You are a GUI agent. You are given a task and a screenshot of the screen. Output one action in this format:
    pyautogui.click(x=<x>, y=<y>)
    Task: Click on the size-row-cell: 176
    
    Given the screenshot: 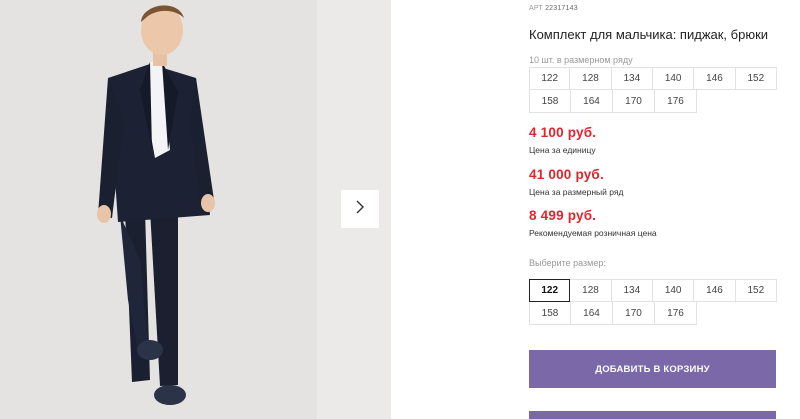 What is the action you would take?
    pyautogui.click(x=676, y=101)
    